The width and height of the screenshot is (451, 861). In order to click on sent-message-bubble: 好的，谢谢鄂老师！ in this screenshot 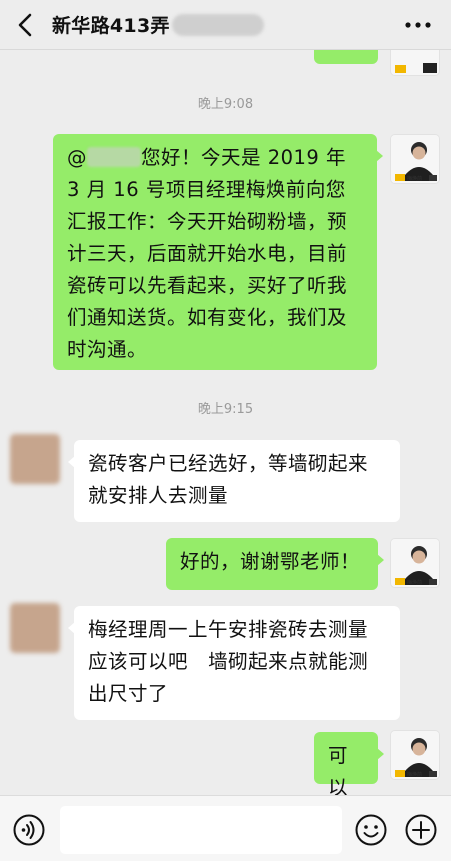, I will do `click(275, 564)`.